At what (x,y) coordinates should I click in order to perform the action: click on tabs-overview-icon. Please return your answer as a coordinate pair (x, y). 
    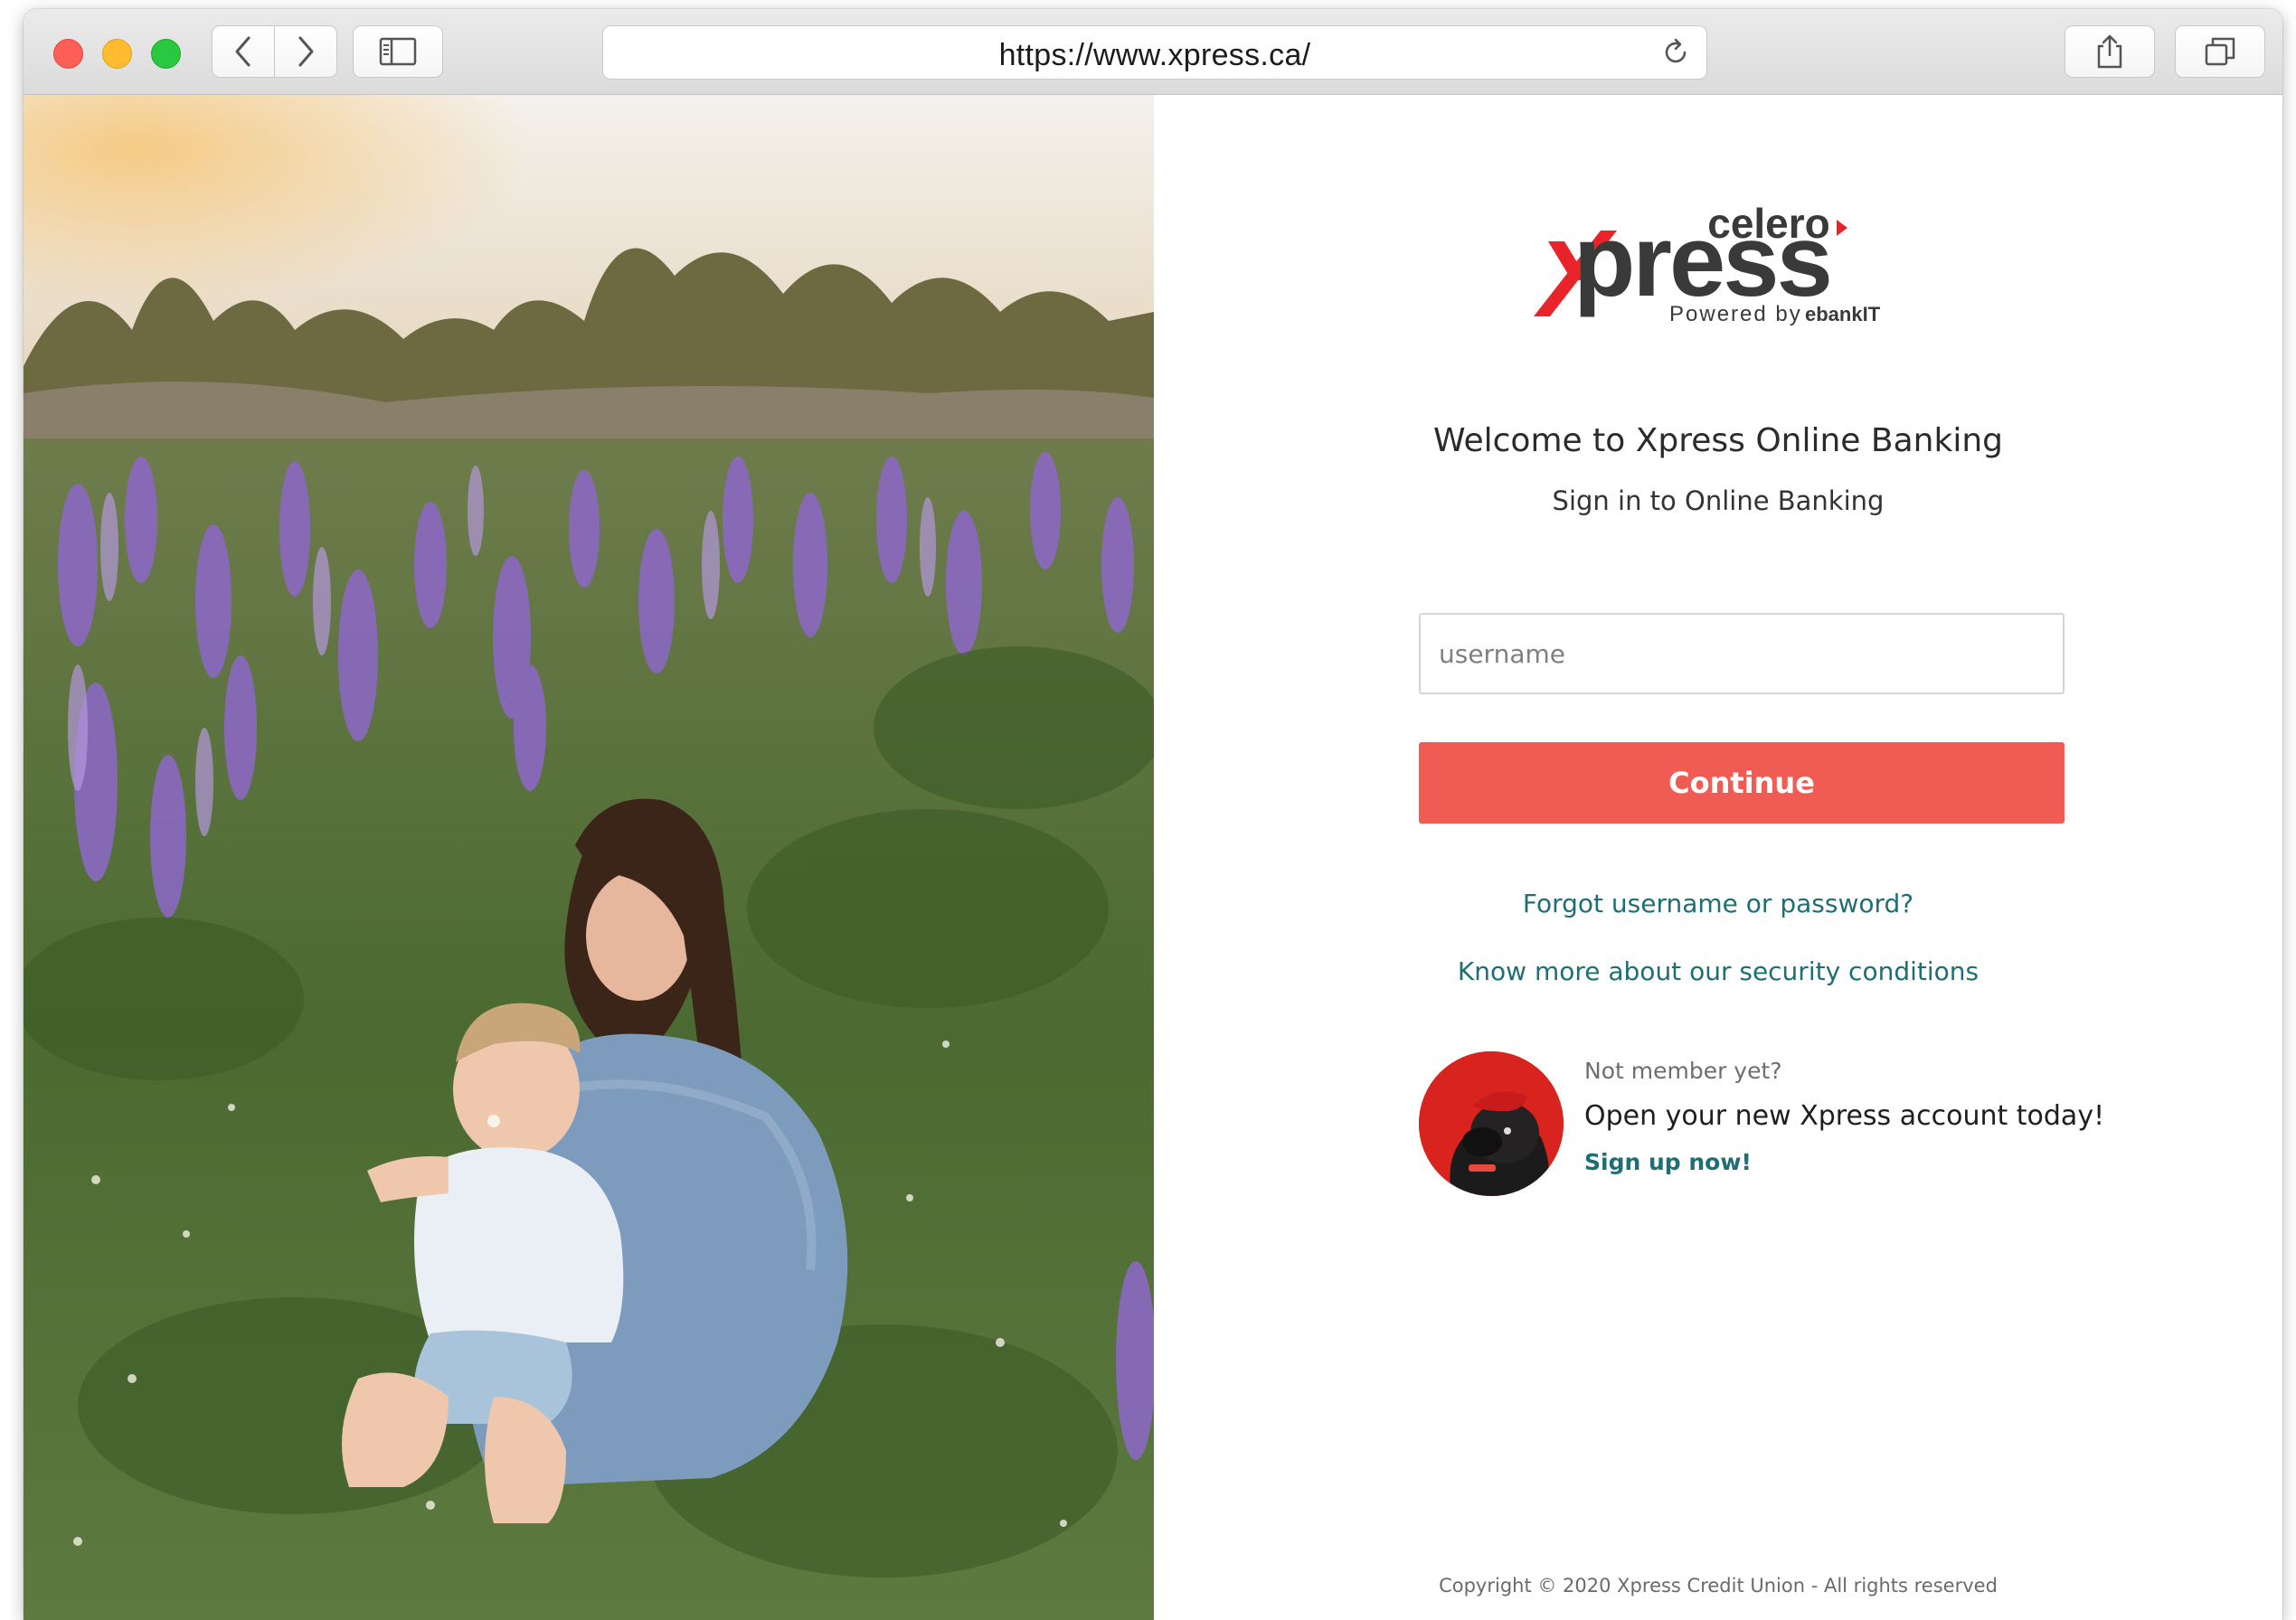
    Looking at the image, I should click on (2220, 51).